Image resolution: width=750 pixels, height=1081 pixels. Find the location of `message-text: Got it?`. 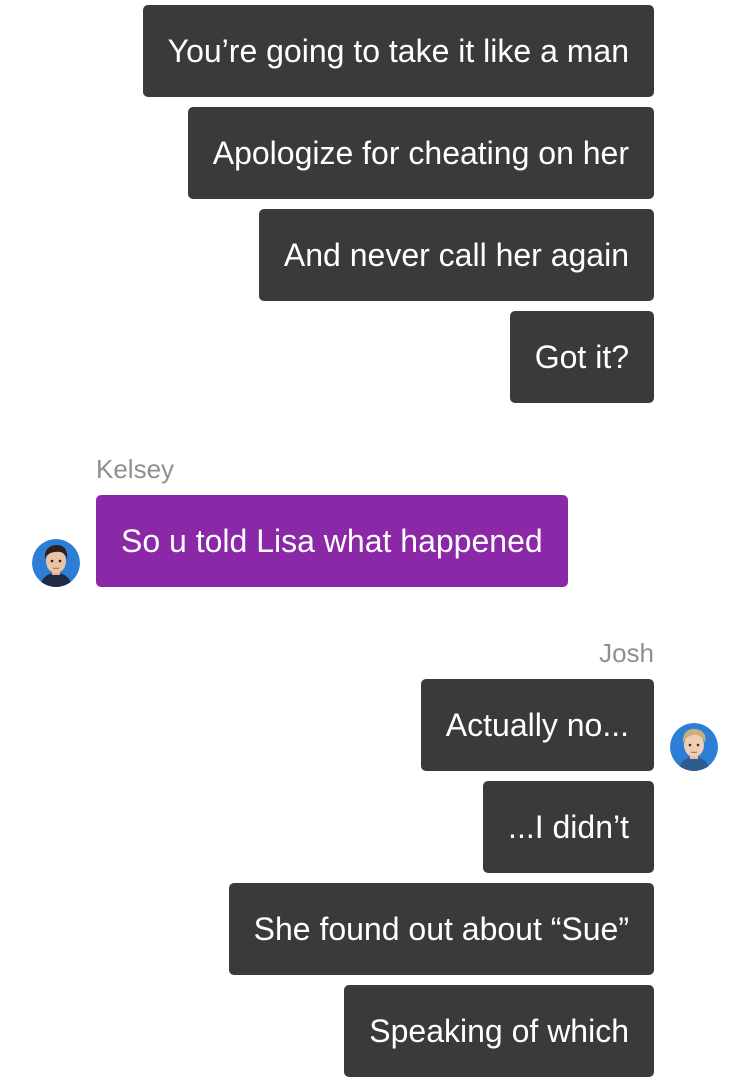

message-text: Got it? is located at coordinates (581, 357).